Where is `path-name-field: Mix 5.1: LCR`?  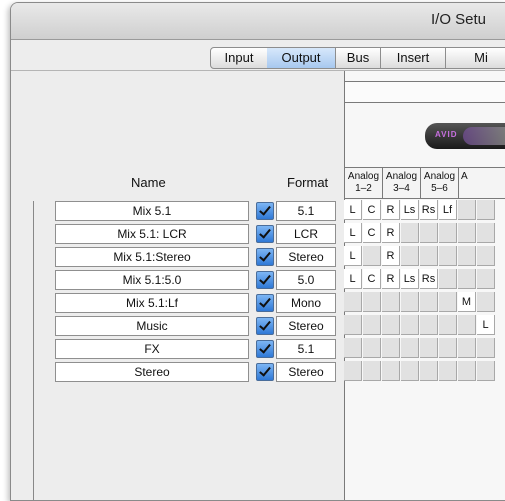 path-name-field: Mix 5.1: LCR is located at coordinates (152, 234).